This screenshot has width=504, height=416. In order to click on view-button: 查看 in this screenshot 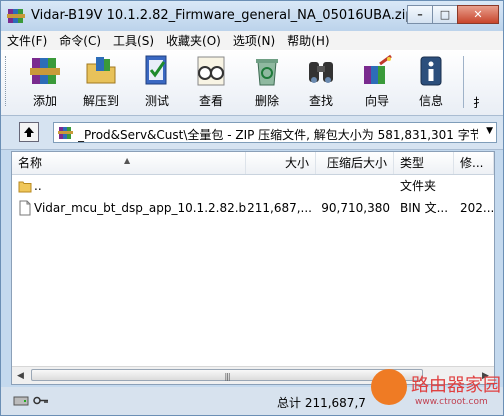, I will do `click(211, 83)`.